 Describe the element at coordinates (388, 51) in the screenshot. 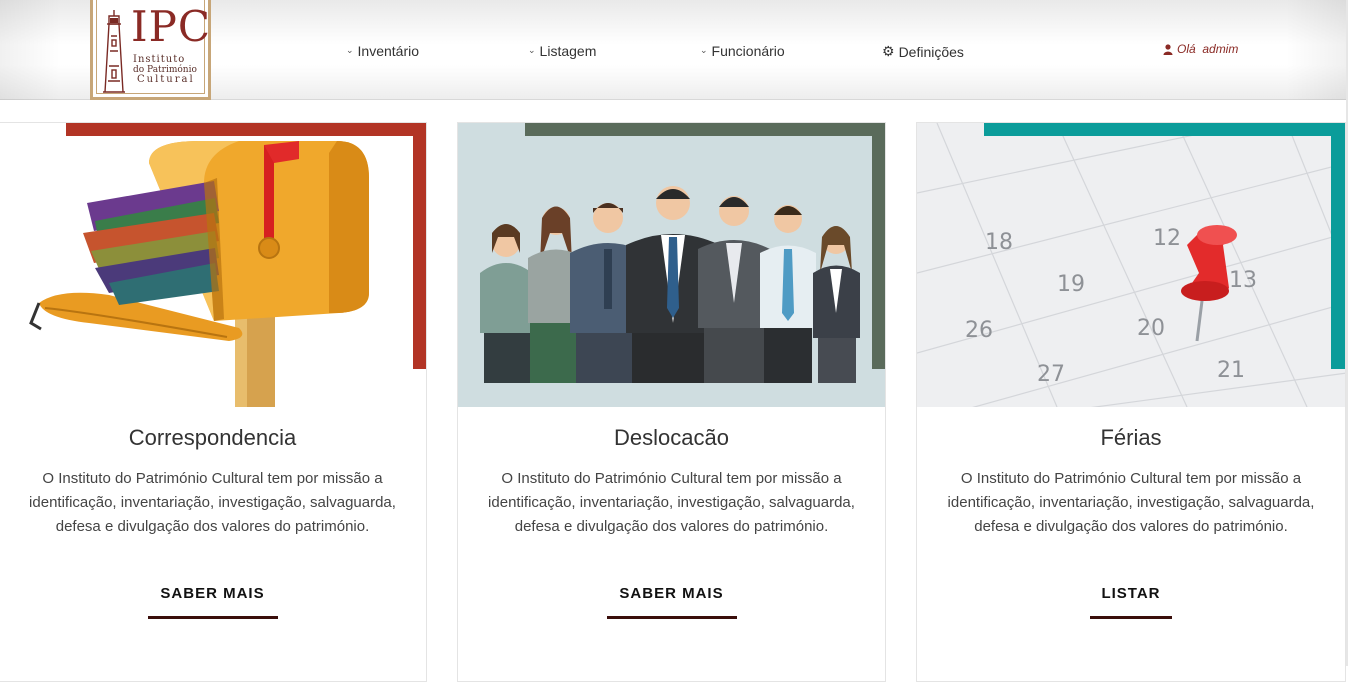

I see `nav-inventario-label: Inventário` at that location.